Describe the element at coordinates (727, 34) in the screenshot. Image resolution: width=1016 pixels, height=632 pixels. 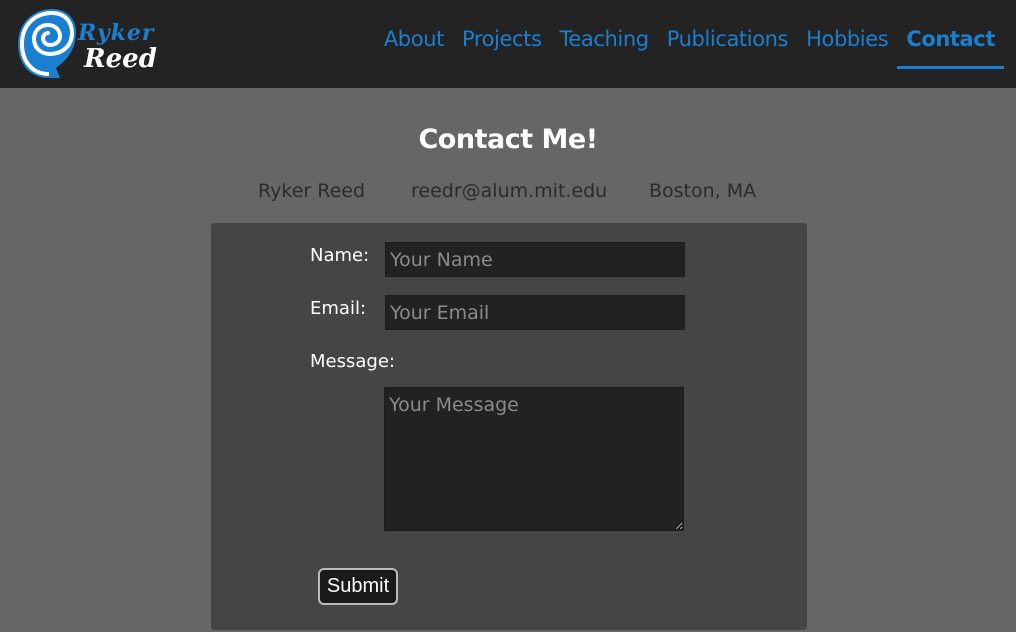
I see `nav-publications: Publications` at that location.